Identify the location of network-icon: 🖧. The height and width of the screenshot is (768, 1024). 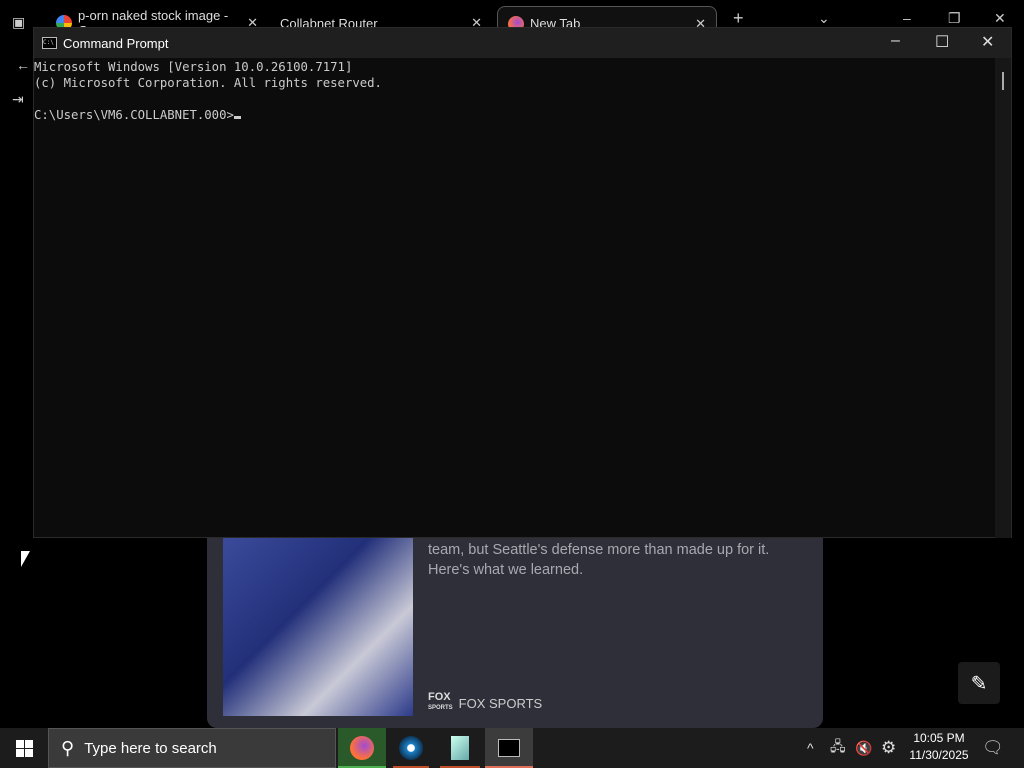
(838, 748).